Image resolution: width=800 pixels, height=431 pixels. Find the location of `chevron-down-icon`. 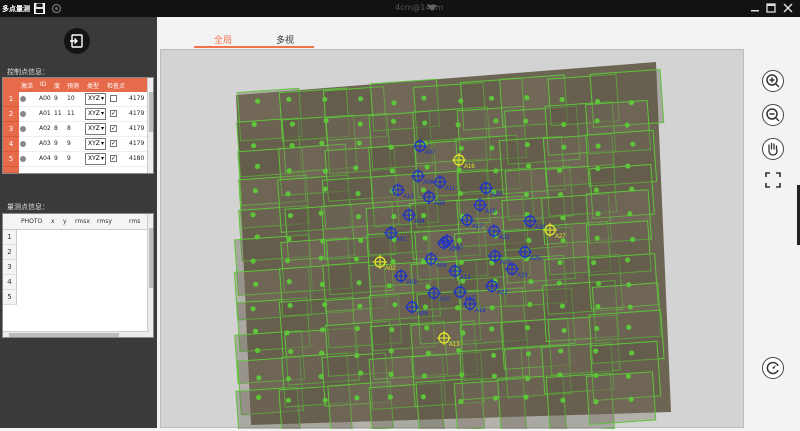

chevron-down-icon is located at coordinates (432, 8).